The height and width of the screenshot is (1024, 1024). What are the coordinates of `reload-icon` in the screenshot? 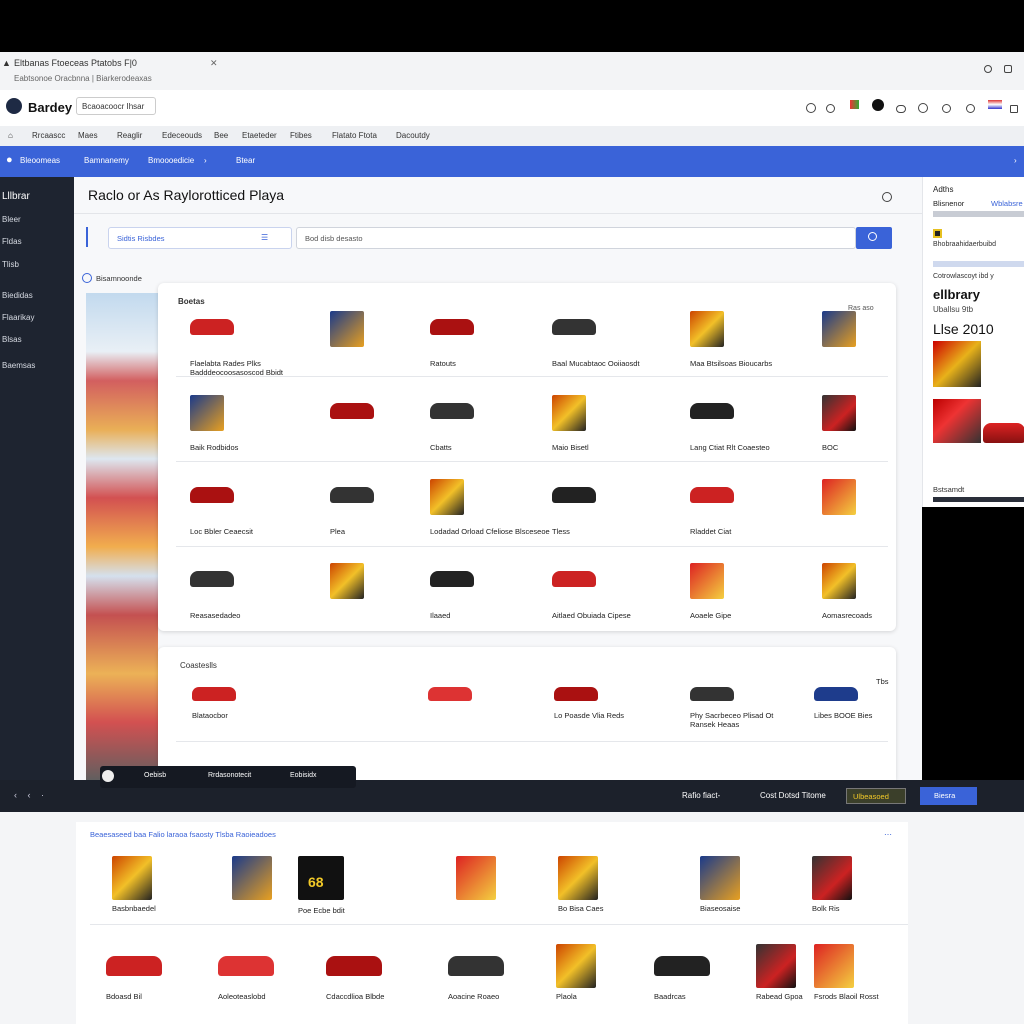 It's located at (988, 69).